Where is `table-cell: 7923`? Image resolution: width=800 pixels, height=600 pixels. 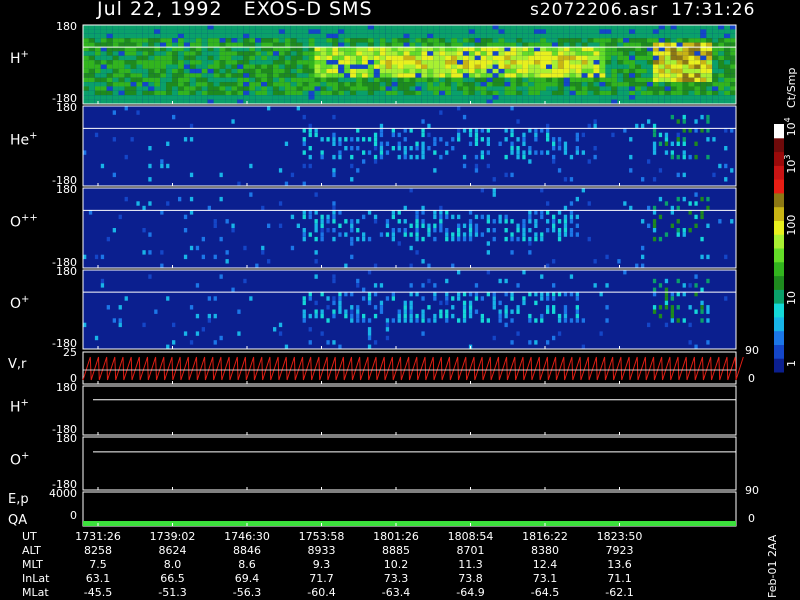 table-cell: 7923 is located at coordinates (619, 550).